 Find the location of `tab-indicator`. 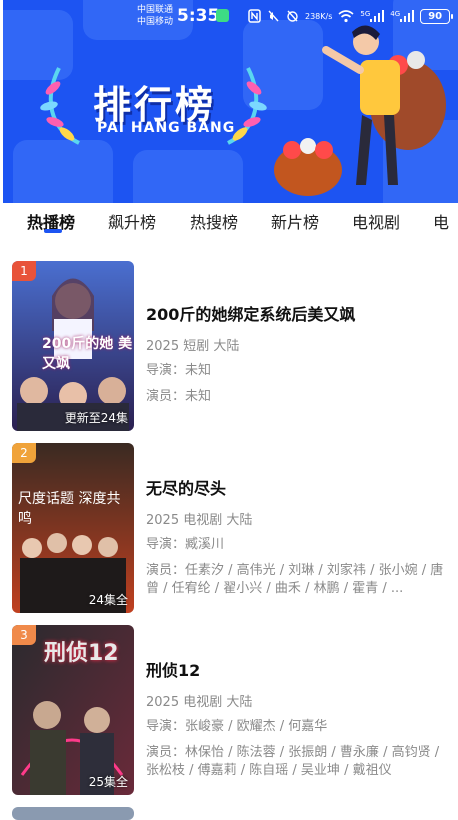

tab-indicator is located at coordinates (53, 231).